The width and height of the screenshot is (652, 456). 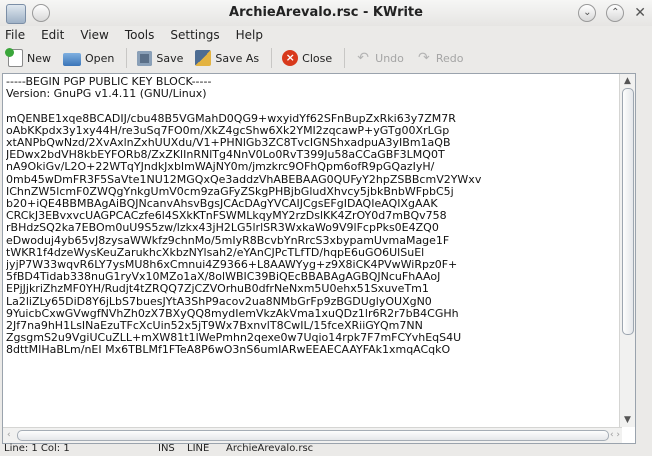 What do you see at coordinates (15, 35) in the screenshot?
I see `menu-file: File` at bounding box center [15, 35].